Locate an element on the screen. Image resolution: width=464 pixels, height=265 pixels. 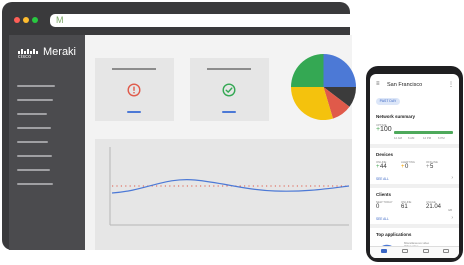
menu-icon: ≡ is located at coordinates (378, 84).